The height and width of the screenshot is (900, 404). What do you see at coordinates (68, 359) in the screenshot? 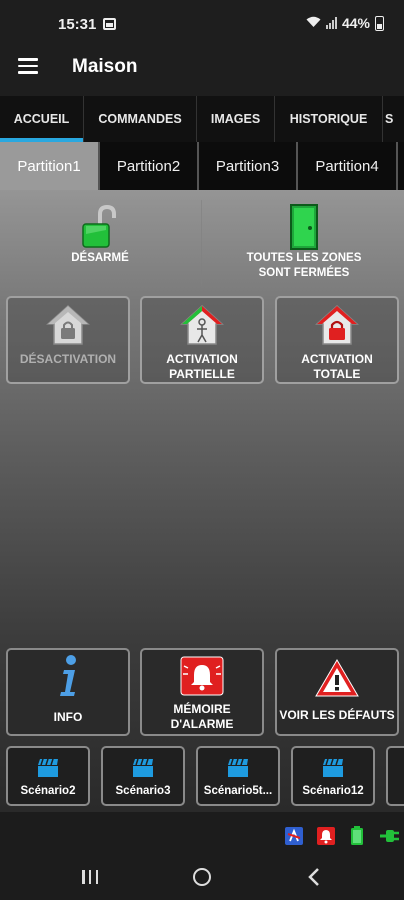
I see `disable-label: DÉSACTIVATION` at bounding box center [68, 359].